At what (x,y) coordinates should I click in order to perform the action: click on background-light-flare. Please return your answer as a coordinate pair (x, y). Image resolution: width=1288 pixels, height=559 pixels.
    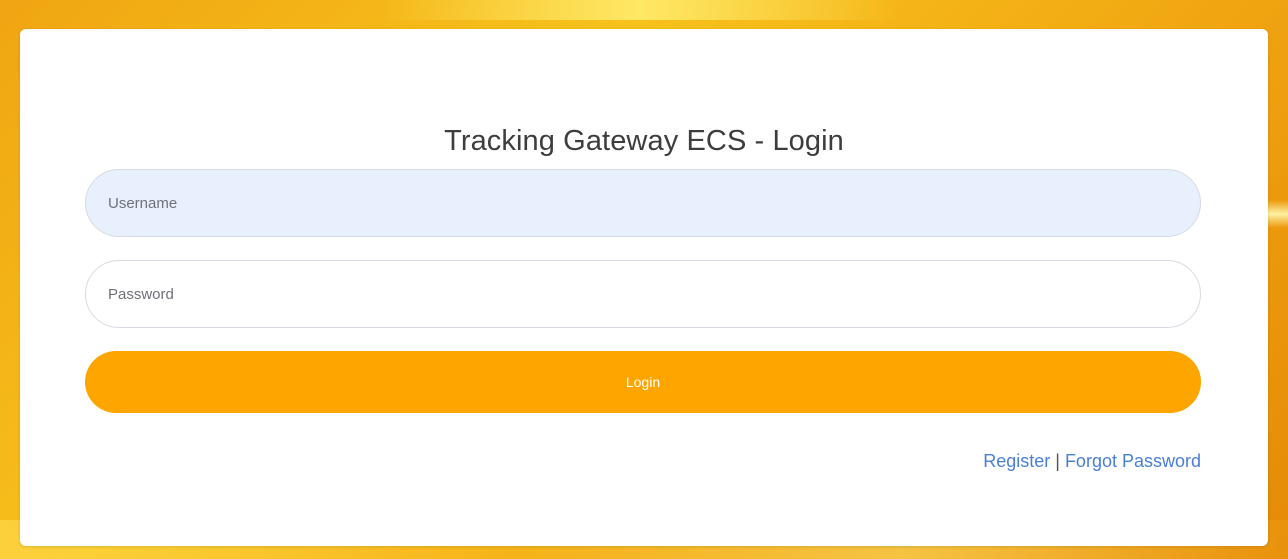
    Looking at the image, I should click on (1277, 214).